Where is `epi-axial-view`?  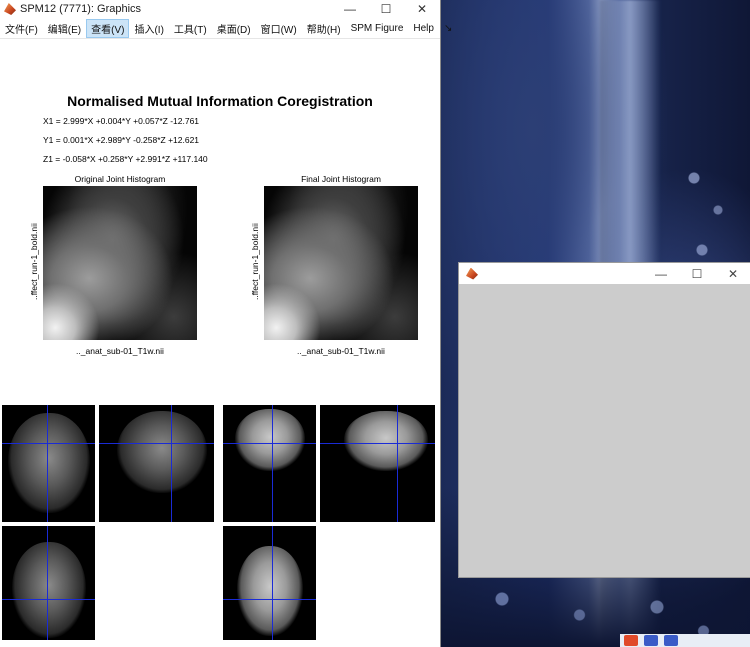
epi-axial-view is located at coordinates (269, 583).